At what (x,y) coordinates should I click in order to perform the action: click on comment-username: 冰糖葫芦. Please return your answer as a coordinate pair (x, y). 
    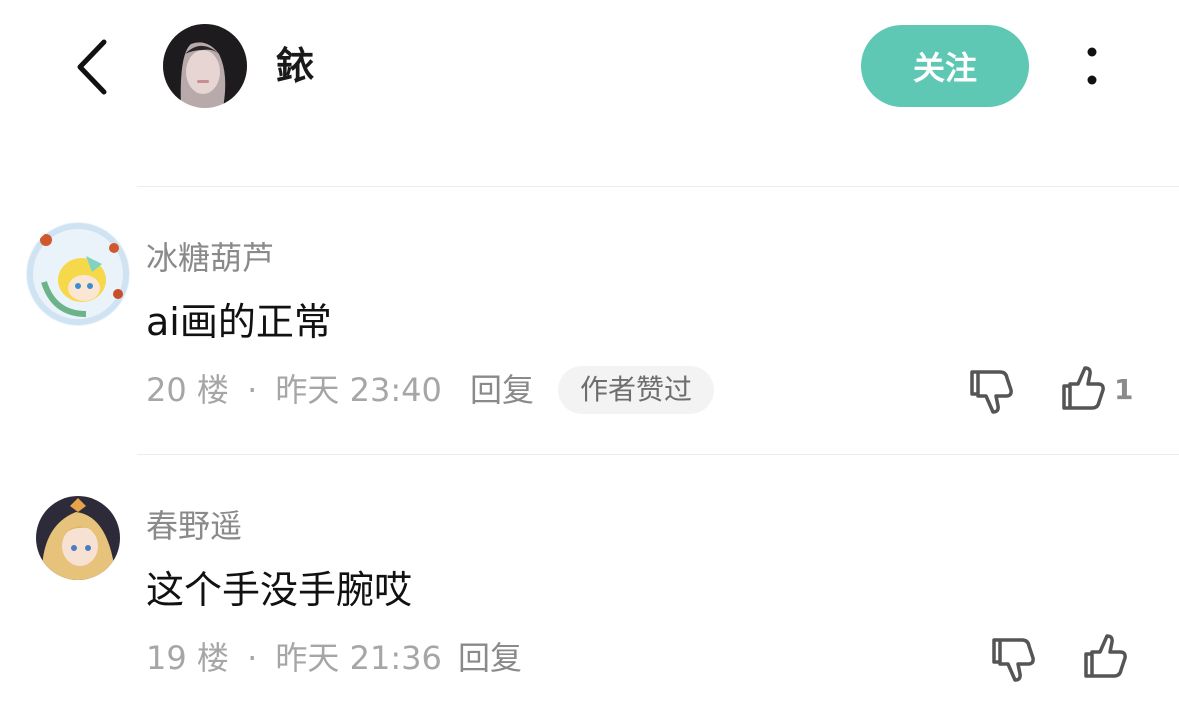
    Looking at the image, I should click on (210, 258).